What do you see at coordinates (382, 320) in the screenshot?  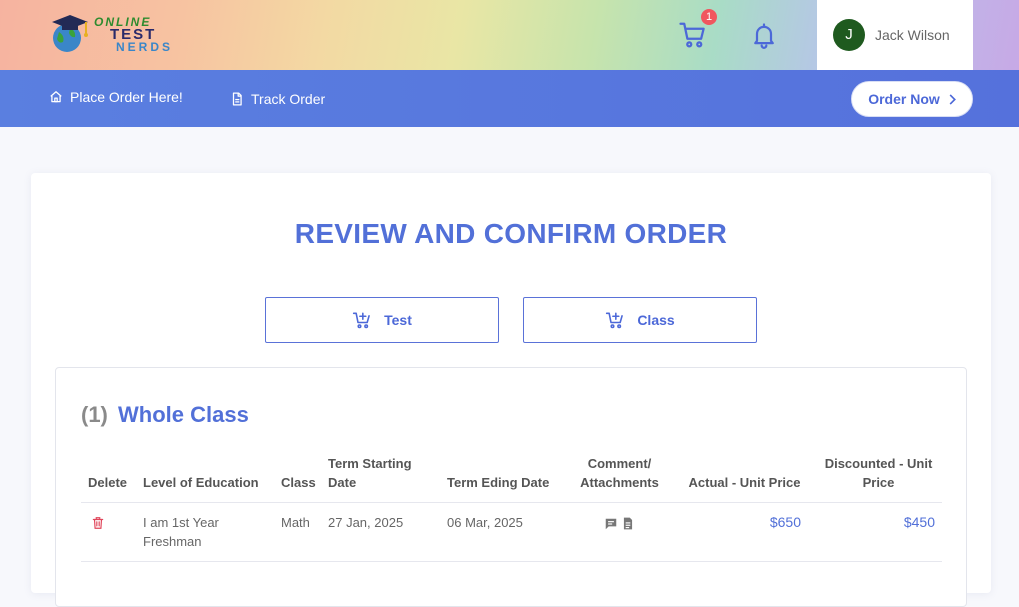 I see `tab-test: Test` at bounding box center [382, 320].